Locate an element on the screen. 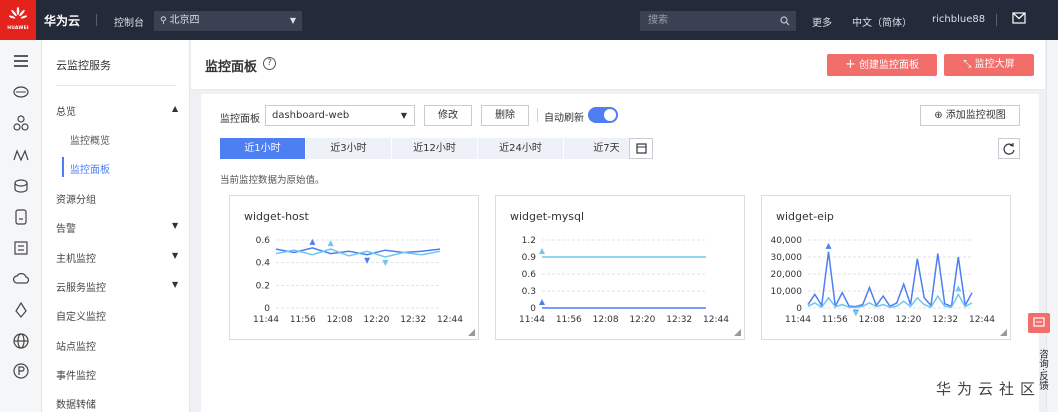 The width and height of the screenshot is (1058, 412). search-icon is located at coordinates (785, 21).